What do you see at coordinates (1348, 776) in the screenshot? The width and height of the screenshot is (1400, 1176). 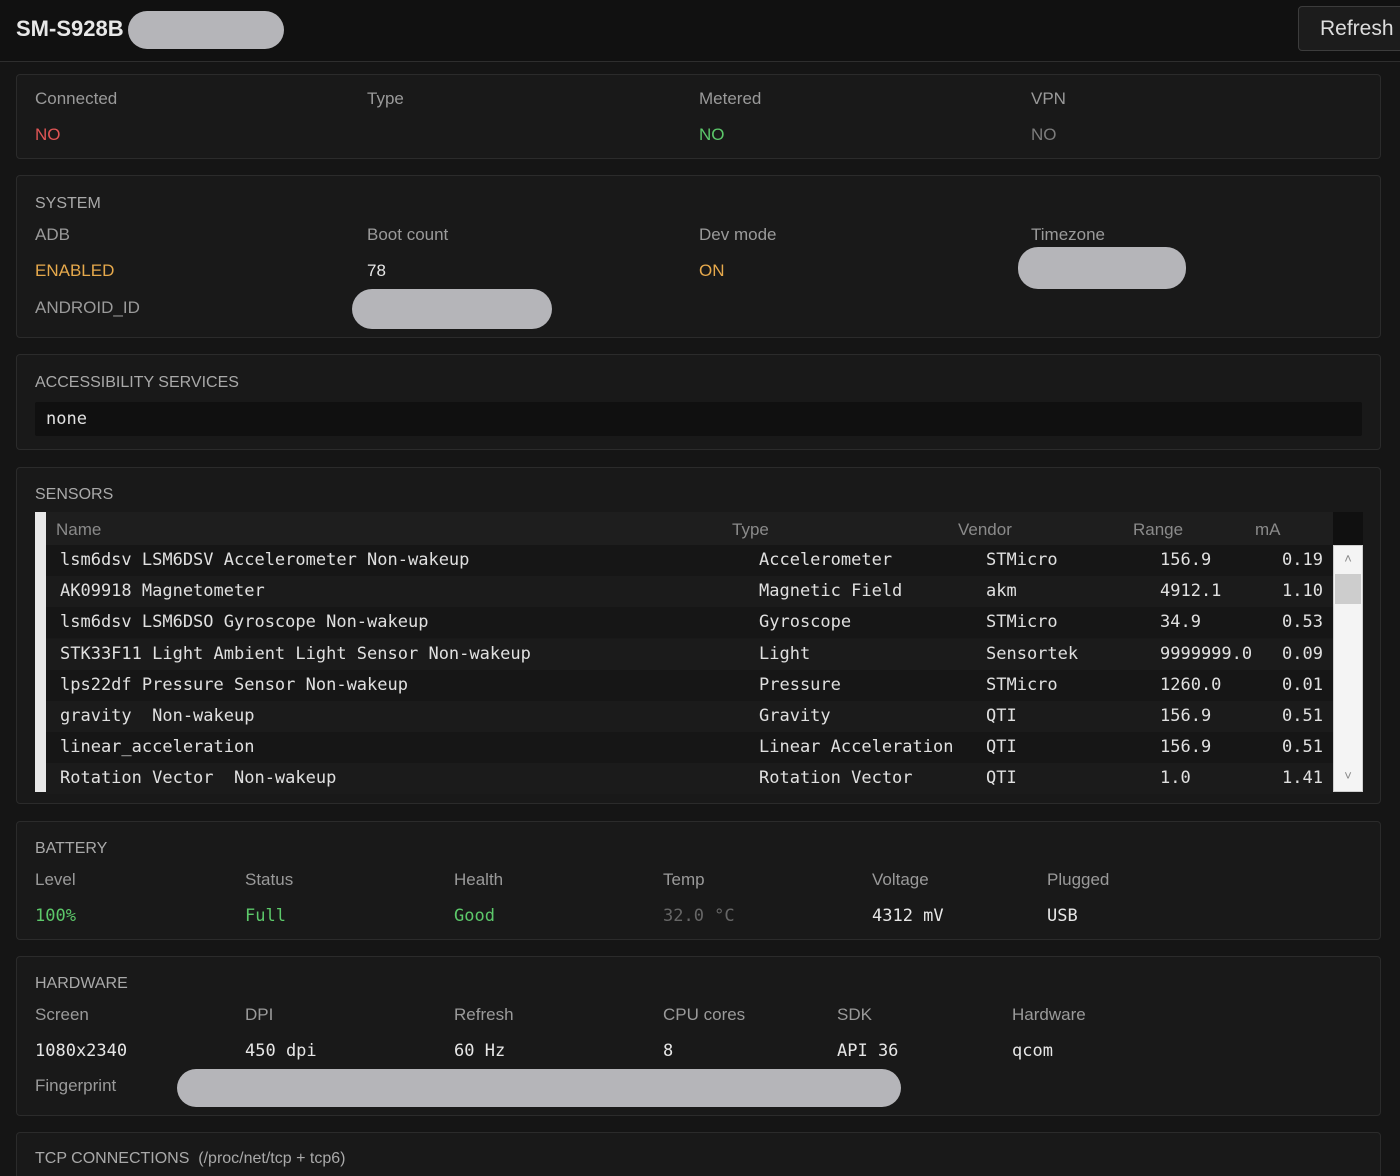 I see `chevron-down-icon: ˅` at bounding box center [1348, 776].